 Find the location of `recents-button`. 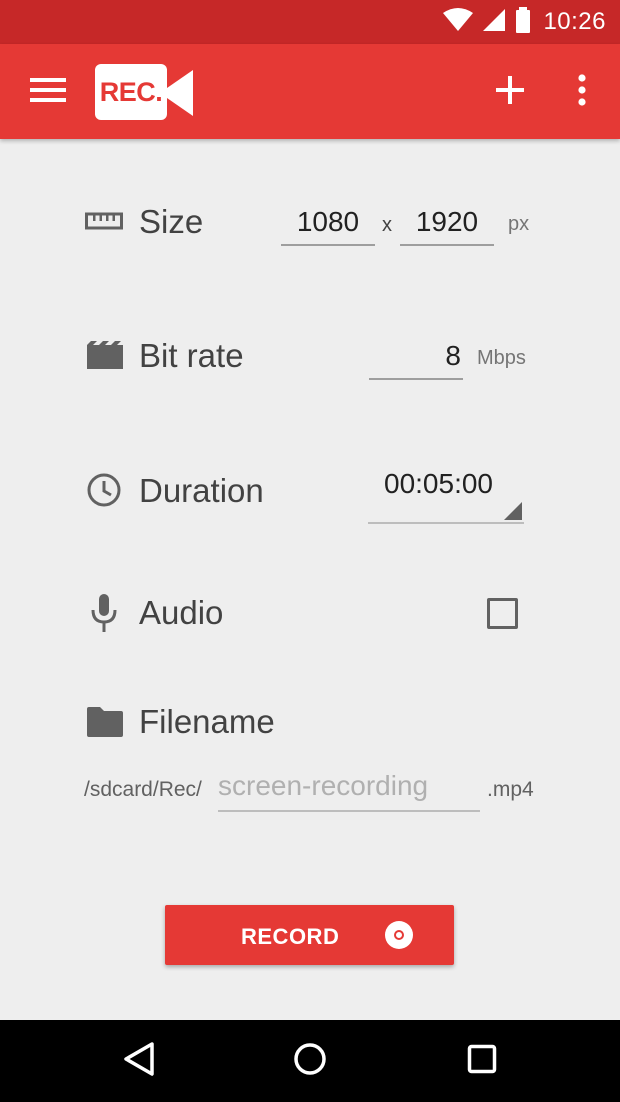

recents-button is located at coordinates (482, 1061).